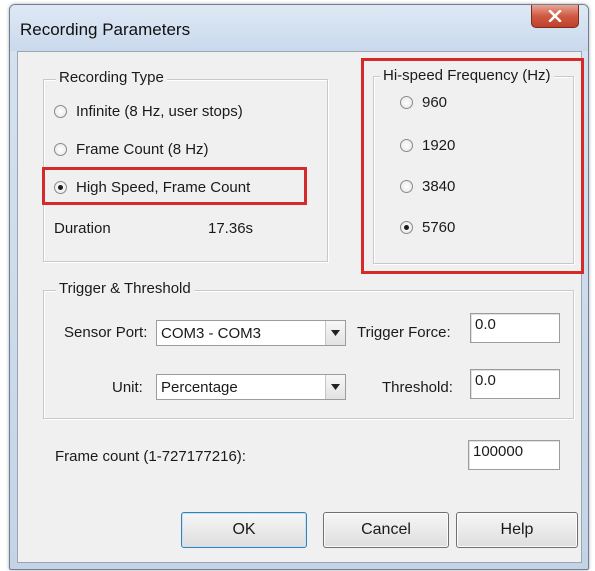 The height and width of the screenshot is (571, 595). I want to click on duration-value: 17.36s, so click(231, 228).